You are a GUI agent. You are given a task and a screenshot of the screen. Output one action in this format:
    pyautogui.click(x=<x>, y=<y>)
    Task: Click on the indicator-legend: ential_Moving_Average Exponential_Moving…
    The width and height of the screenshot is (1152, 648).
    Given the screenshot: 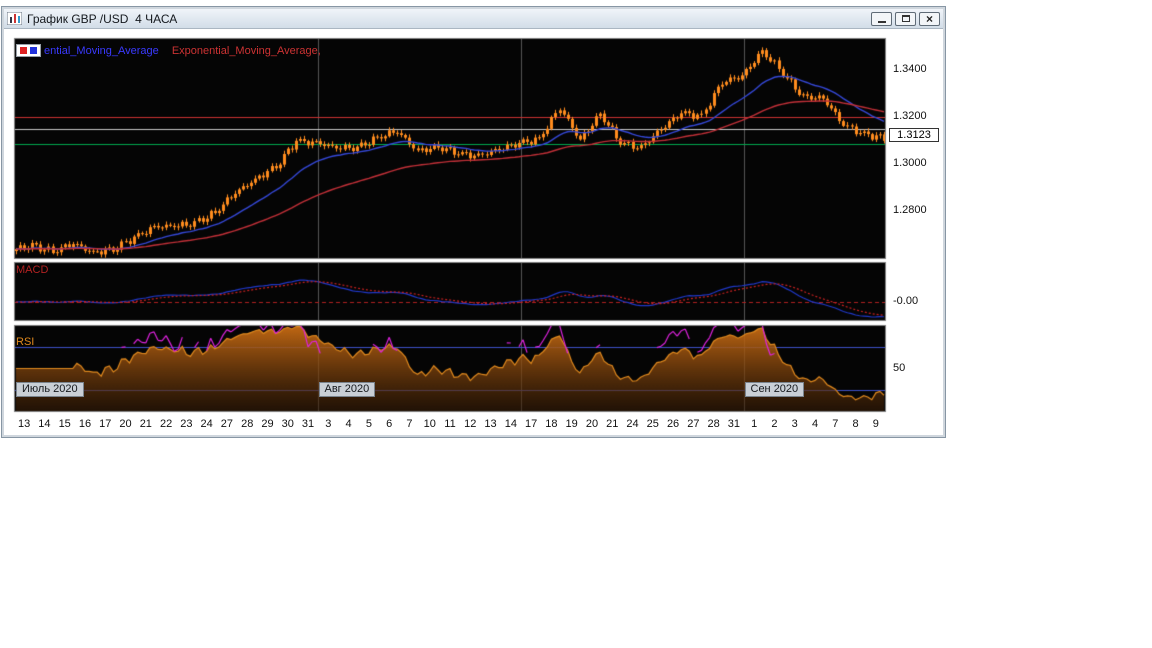 What is the action you would take?
    pyautogui.click(x=182, y=51)
    